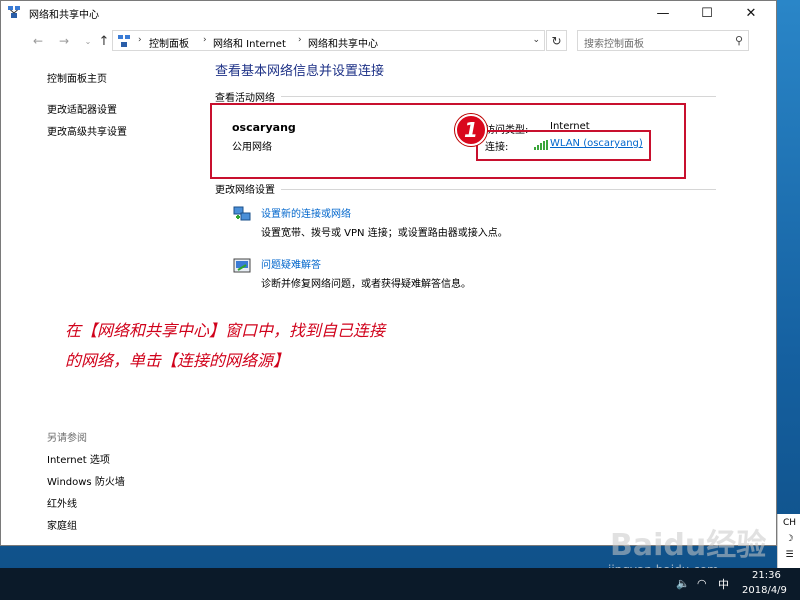 The width and height of the screenshot is (800, 600). What do you see at coordinates (366, 284) in the screenshot?
I see `troubleshoot-desc: 诊断并修复网络问题，或者获得疑难解答信息。` at bounding box center [366, 284].